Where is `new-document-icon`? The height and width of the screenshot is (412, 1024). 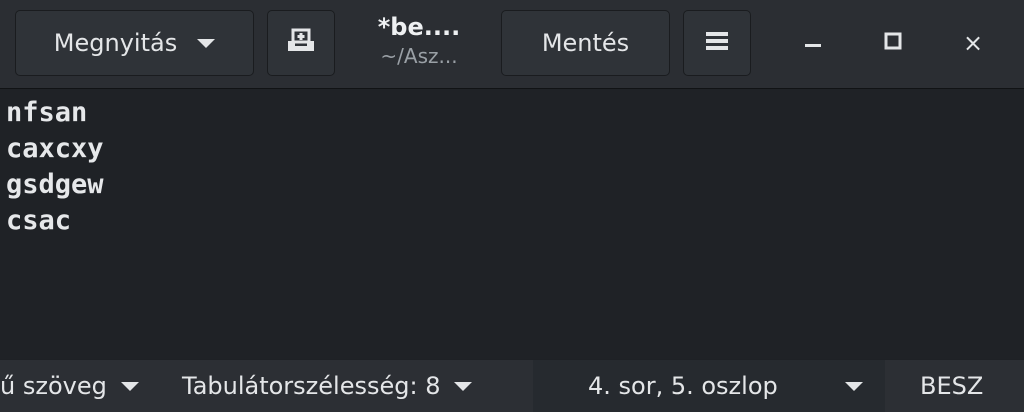
new-document-icon is located at coordinates (301, 43).